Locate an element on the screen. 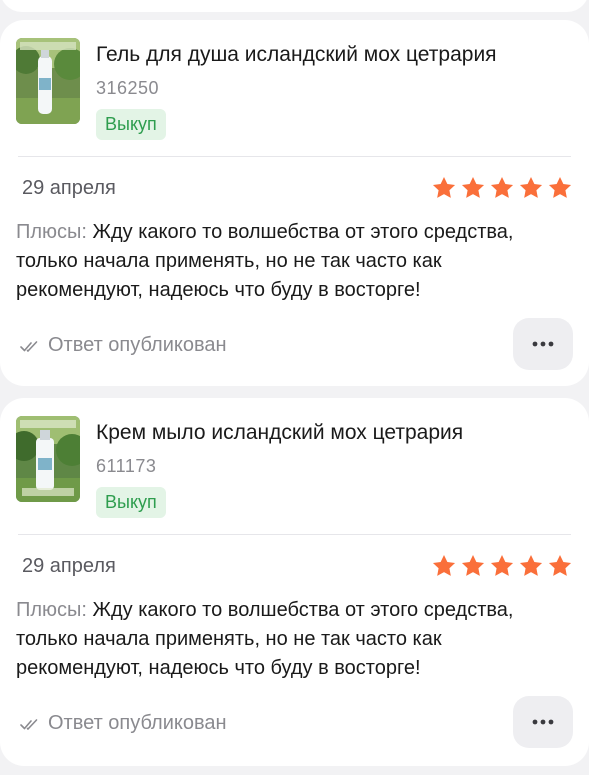 The image size is (589, 775). product-title: Гель для душа исландский мох цетрария is located at coordinates (296, 55).